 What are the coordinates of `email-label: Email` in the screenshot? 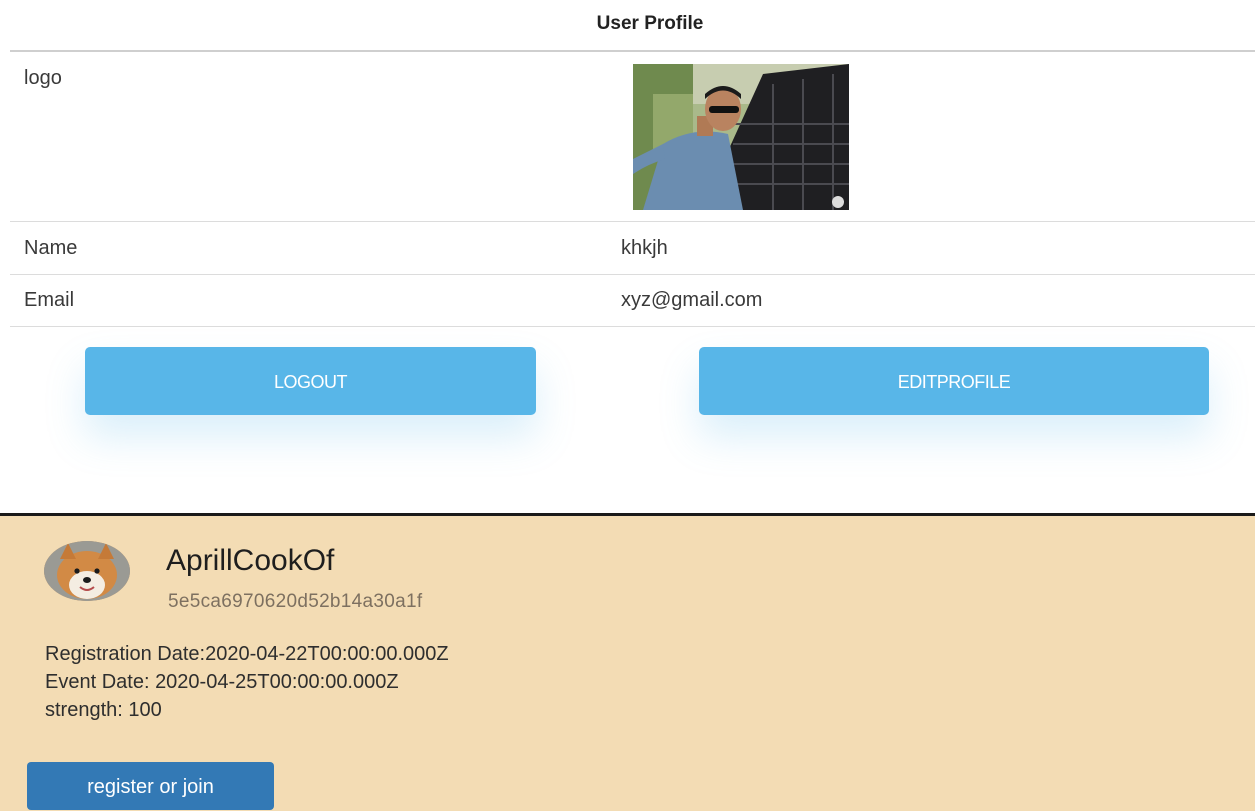 It's located at (49, 300).